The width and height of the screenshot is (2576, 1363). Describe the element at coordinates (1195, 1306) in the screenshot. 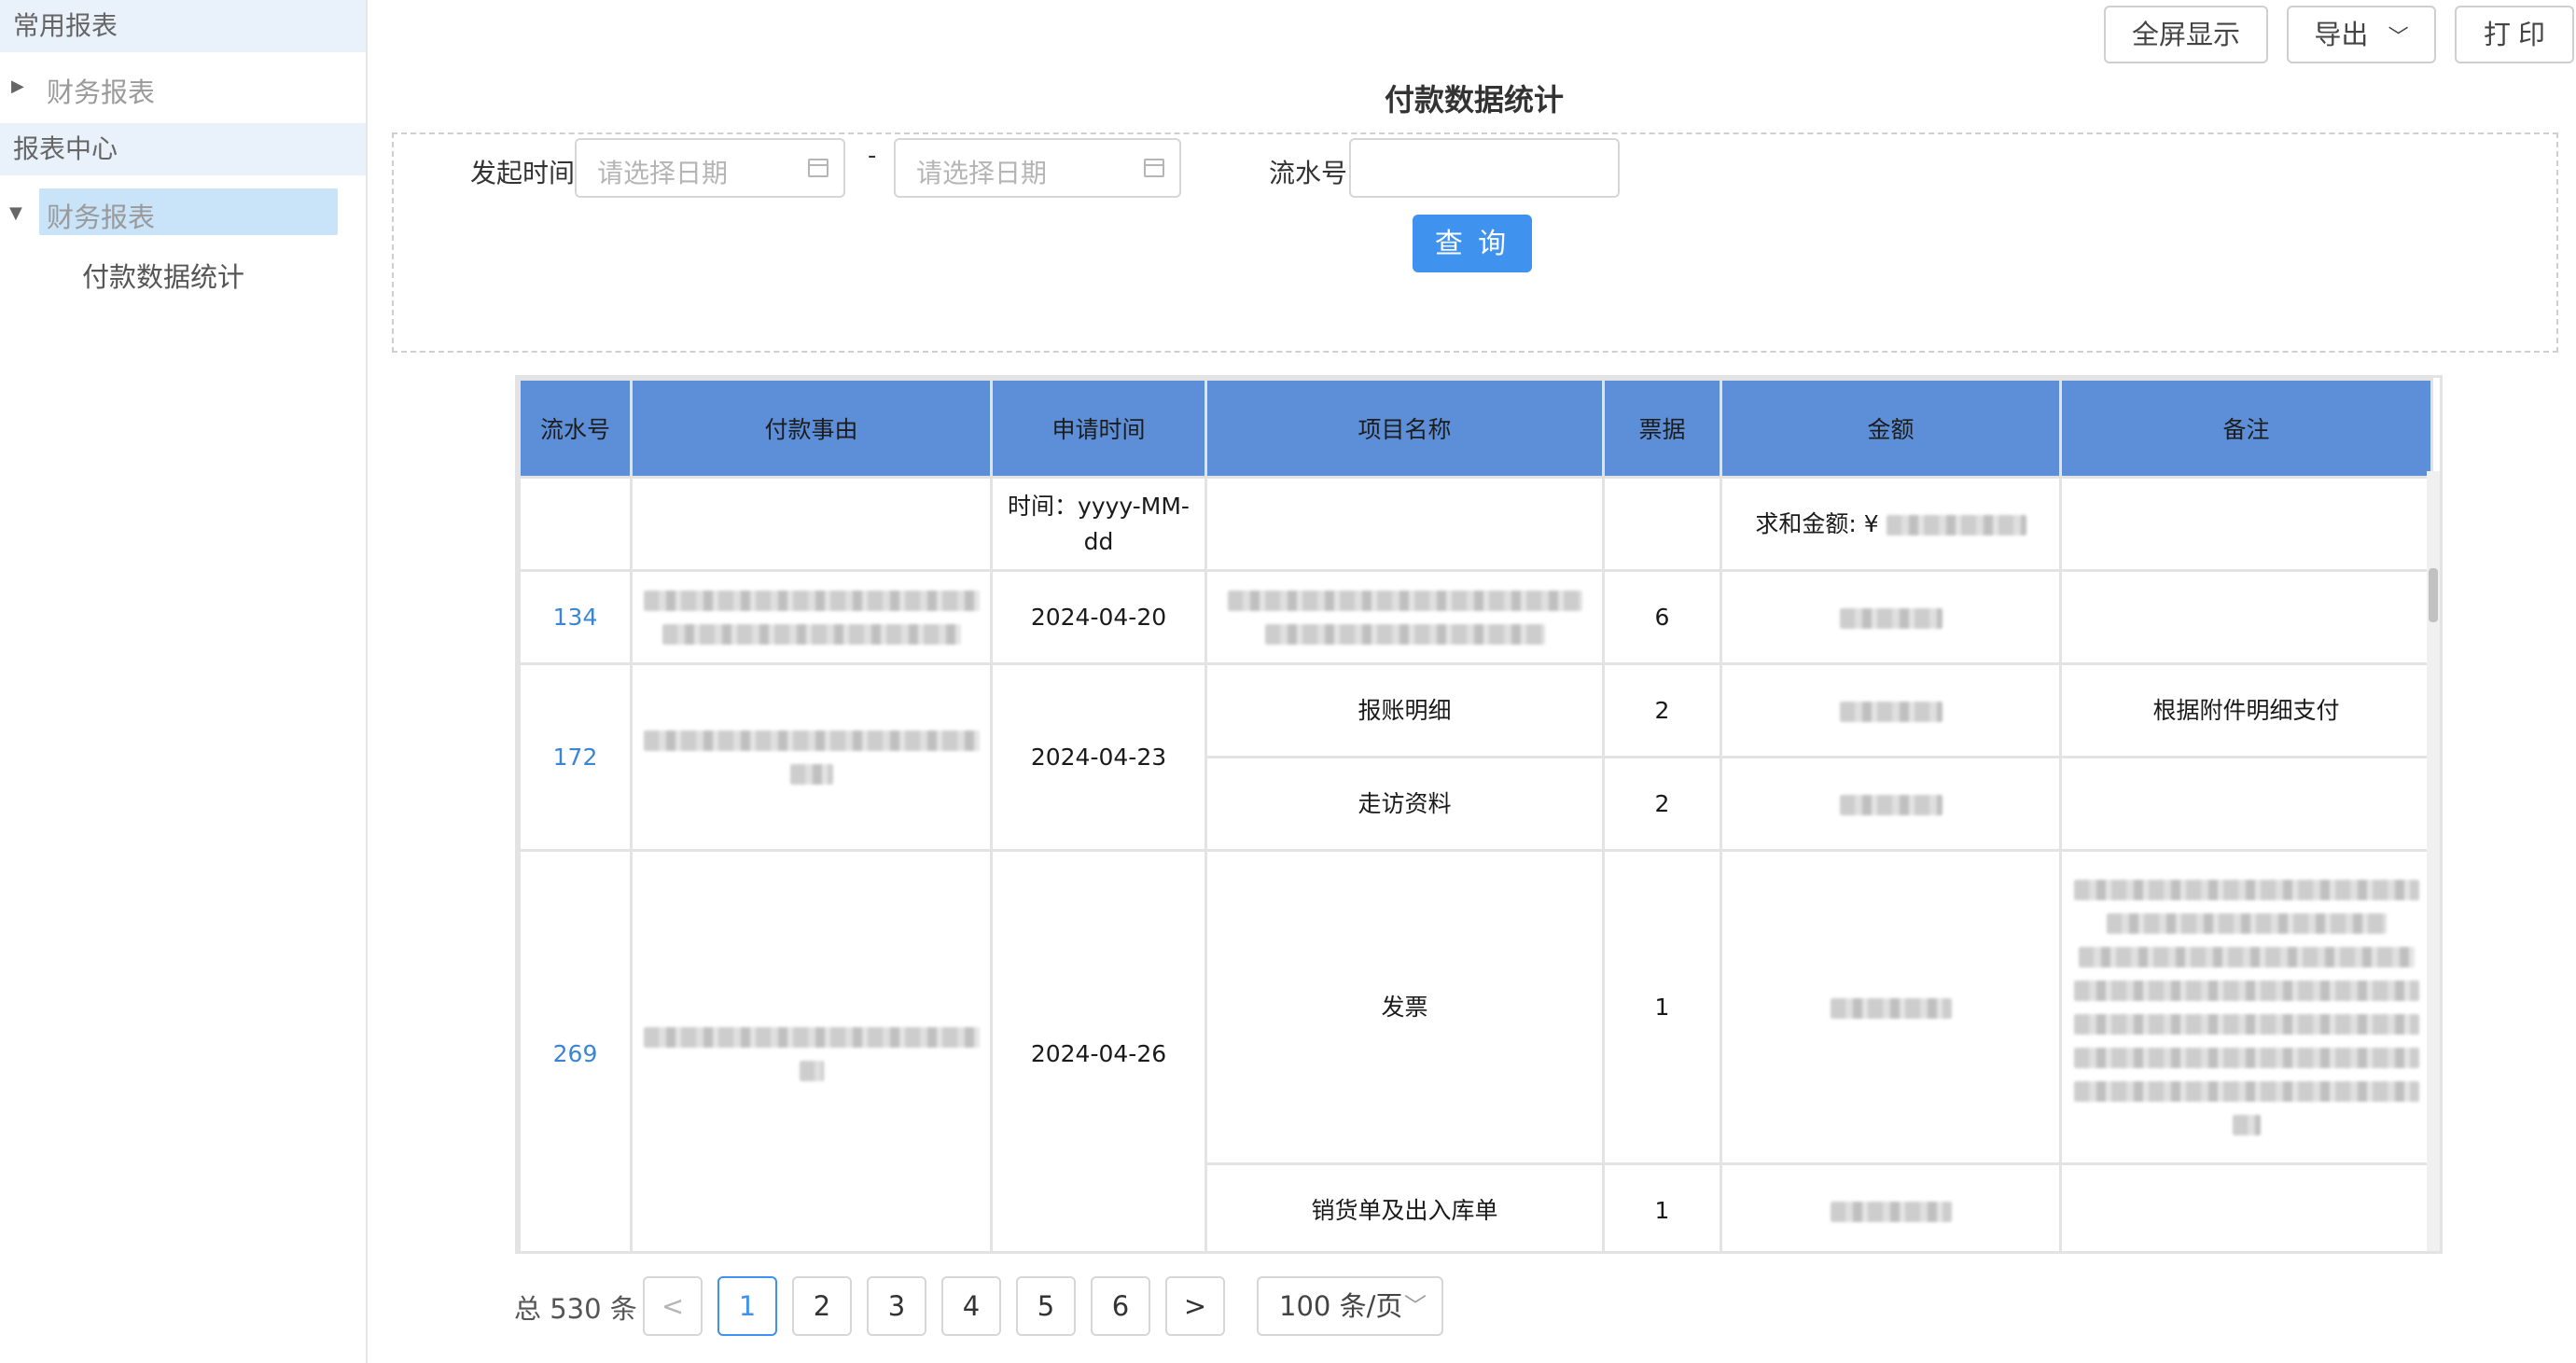

I see `next-page-button: >` at that location.